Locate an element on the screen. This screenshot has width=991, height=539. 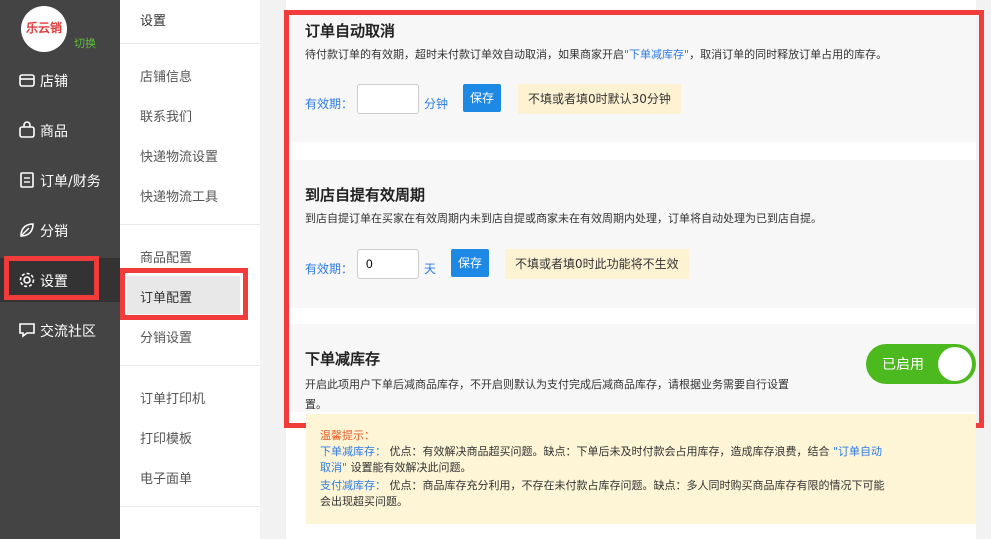
submenu-item-order-printer: 订单打印机 is located at coordinates (172, 397).